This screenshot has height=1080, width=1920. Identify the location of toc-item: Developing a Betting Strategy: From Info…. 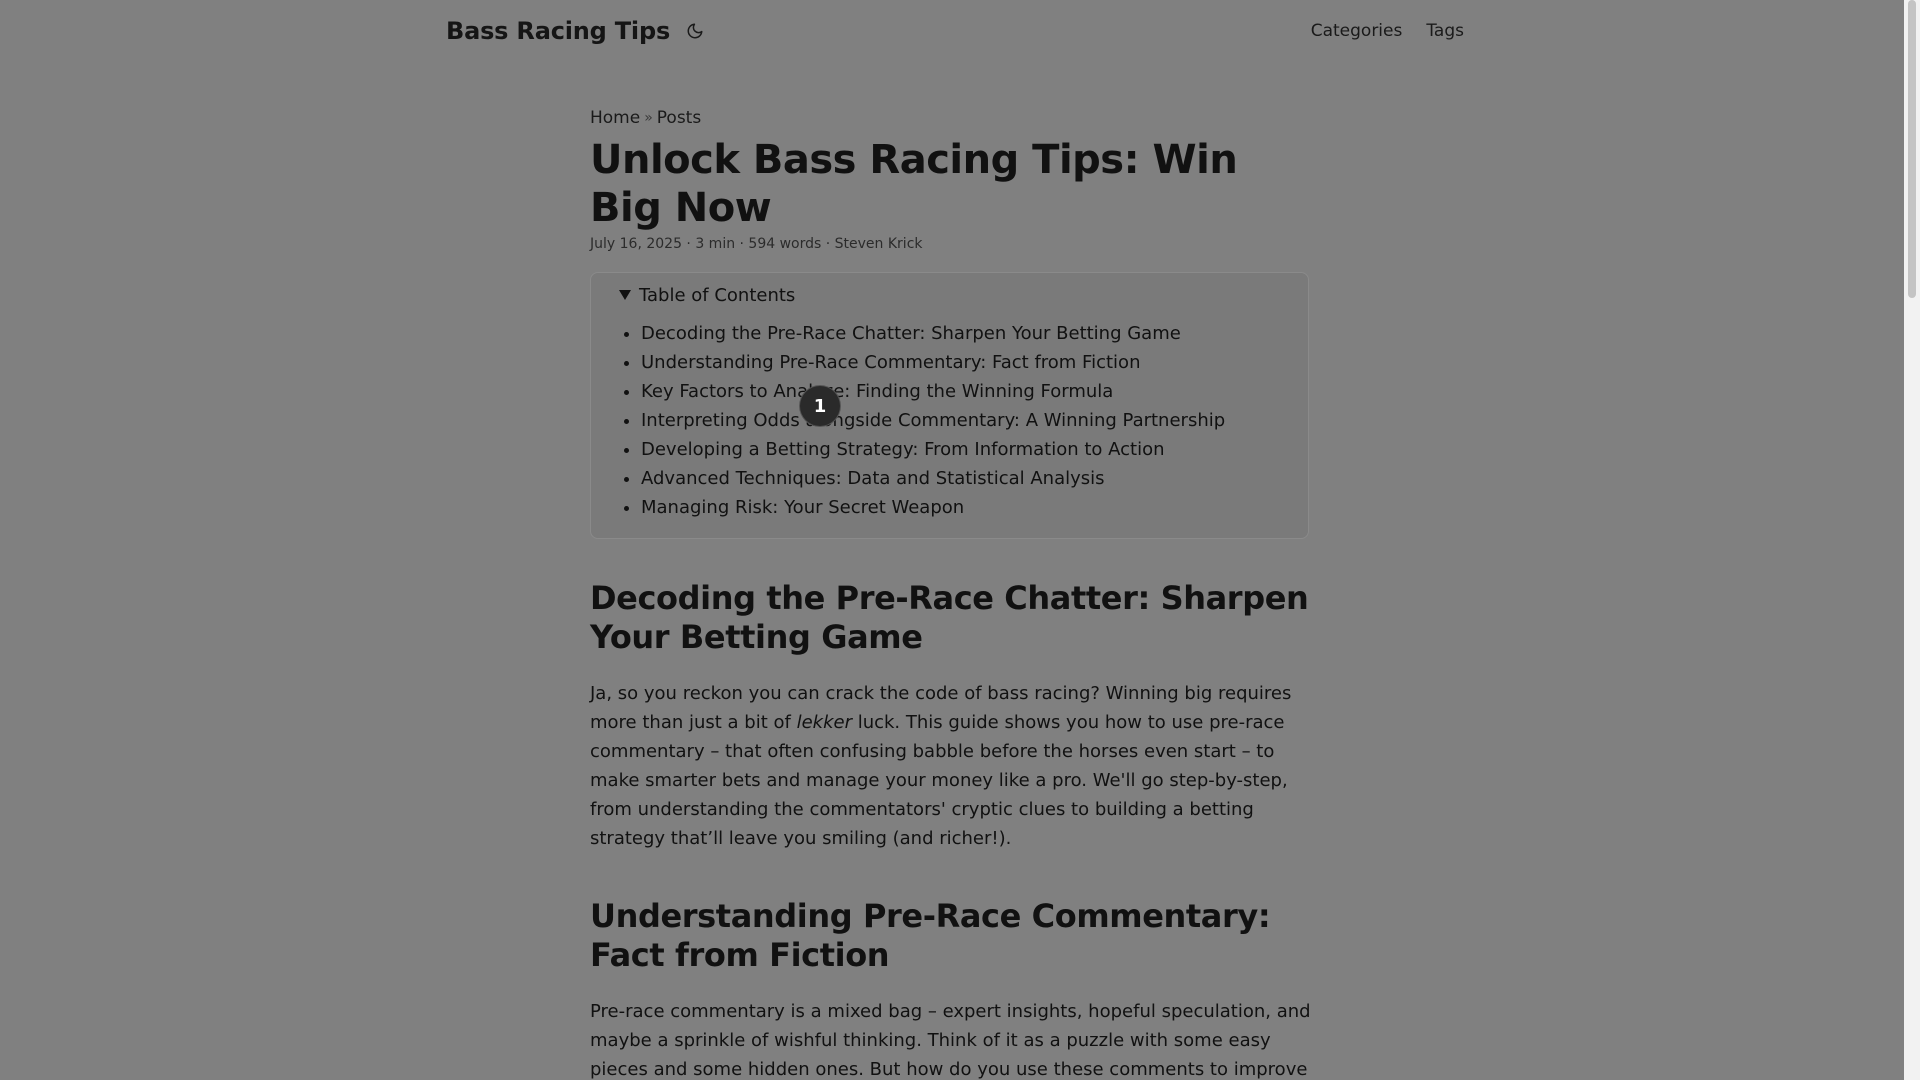
(960, 449).